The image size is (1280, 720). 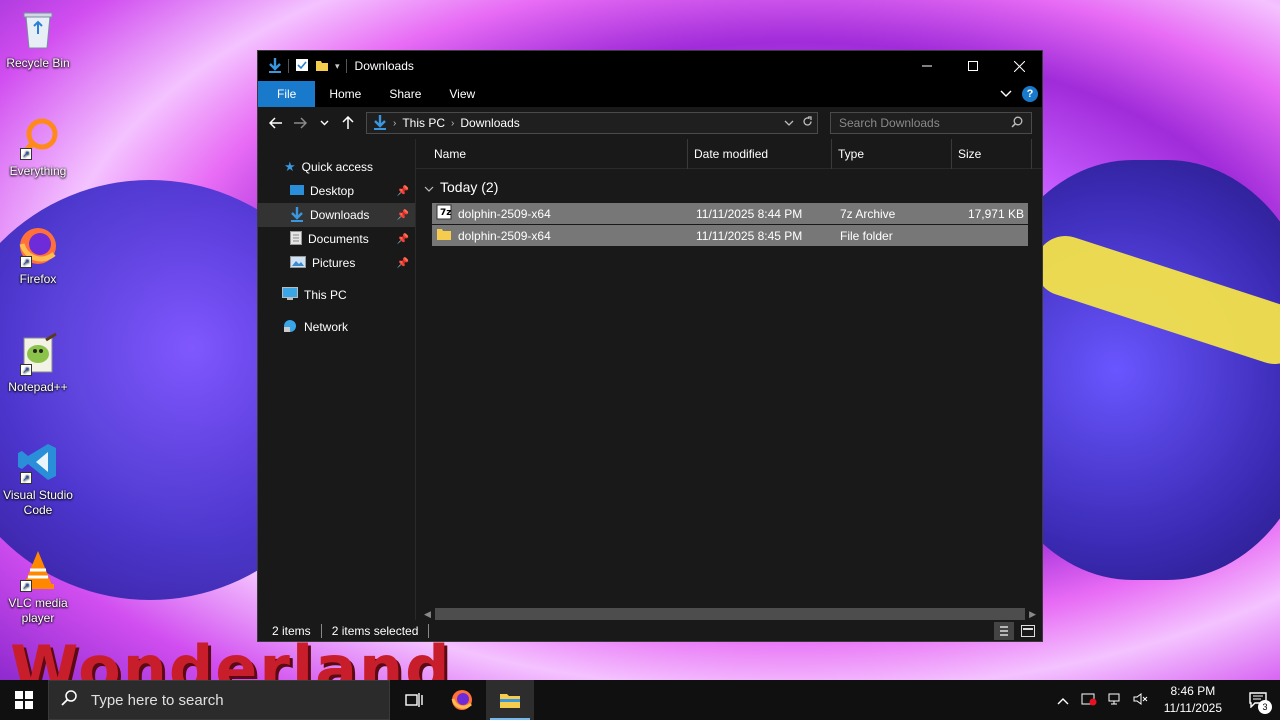 I want to click on desktop-icon-notepadpp: ↗ Notepad++, so click(x=38, y=363).